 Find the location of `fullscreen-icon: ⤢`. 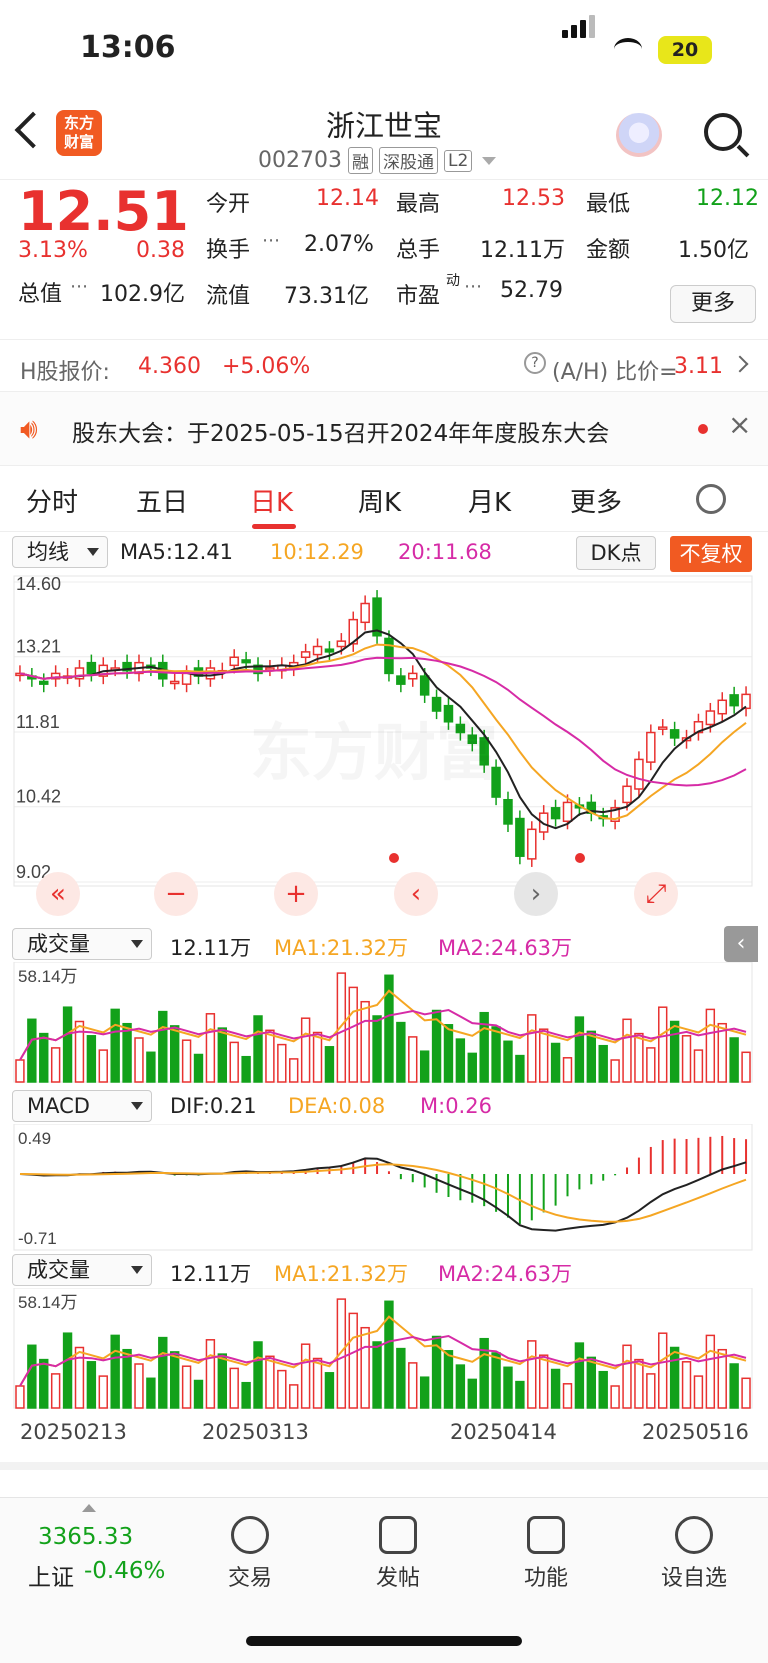

fullscreen-icon: ⤢ is located at coordinates (656, 894).